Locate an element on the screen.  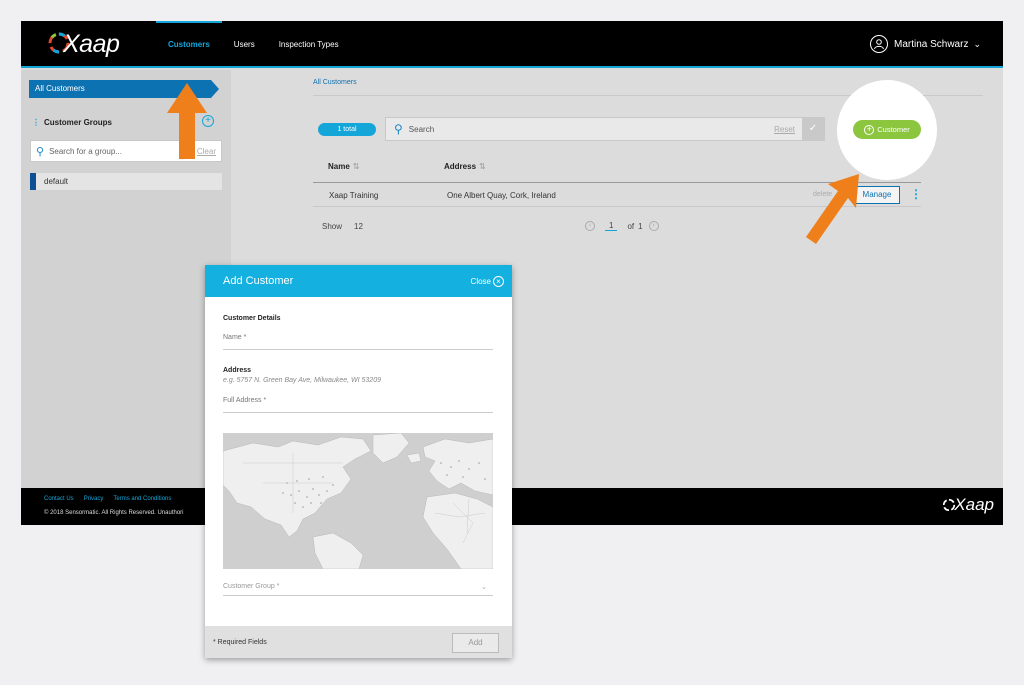
more-options-icon: ⋮ is located at coordinates (916, 194).